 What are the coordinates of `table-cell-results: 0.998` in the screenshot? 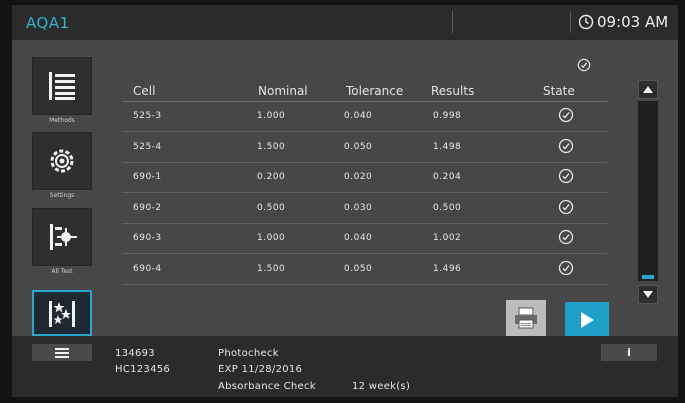 It's located at (447, 116).